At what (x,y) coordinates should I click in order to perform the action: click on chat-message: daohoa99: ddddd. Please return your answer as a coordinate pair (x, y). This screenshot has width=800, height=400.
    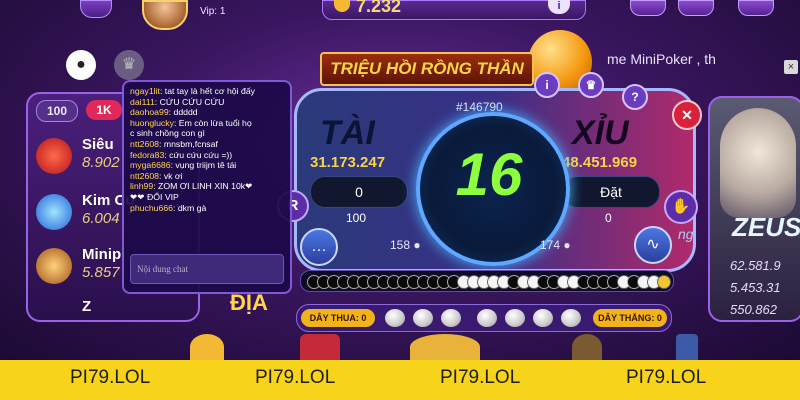
    Looking at the image, I should click on (164, 112).